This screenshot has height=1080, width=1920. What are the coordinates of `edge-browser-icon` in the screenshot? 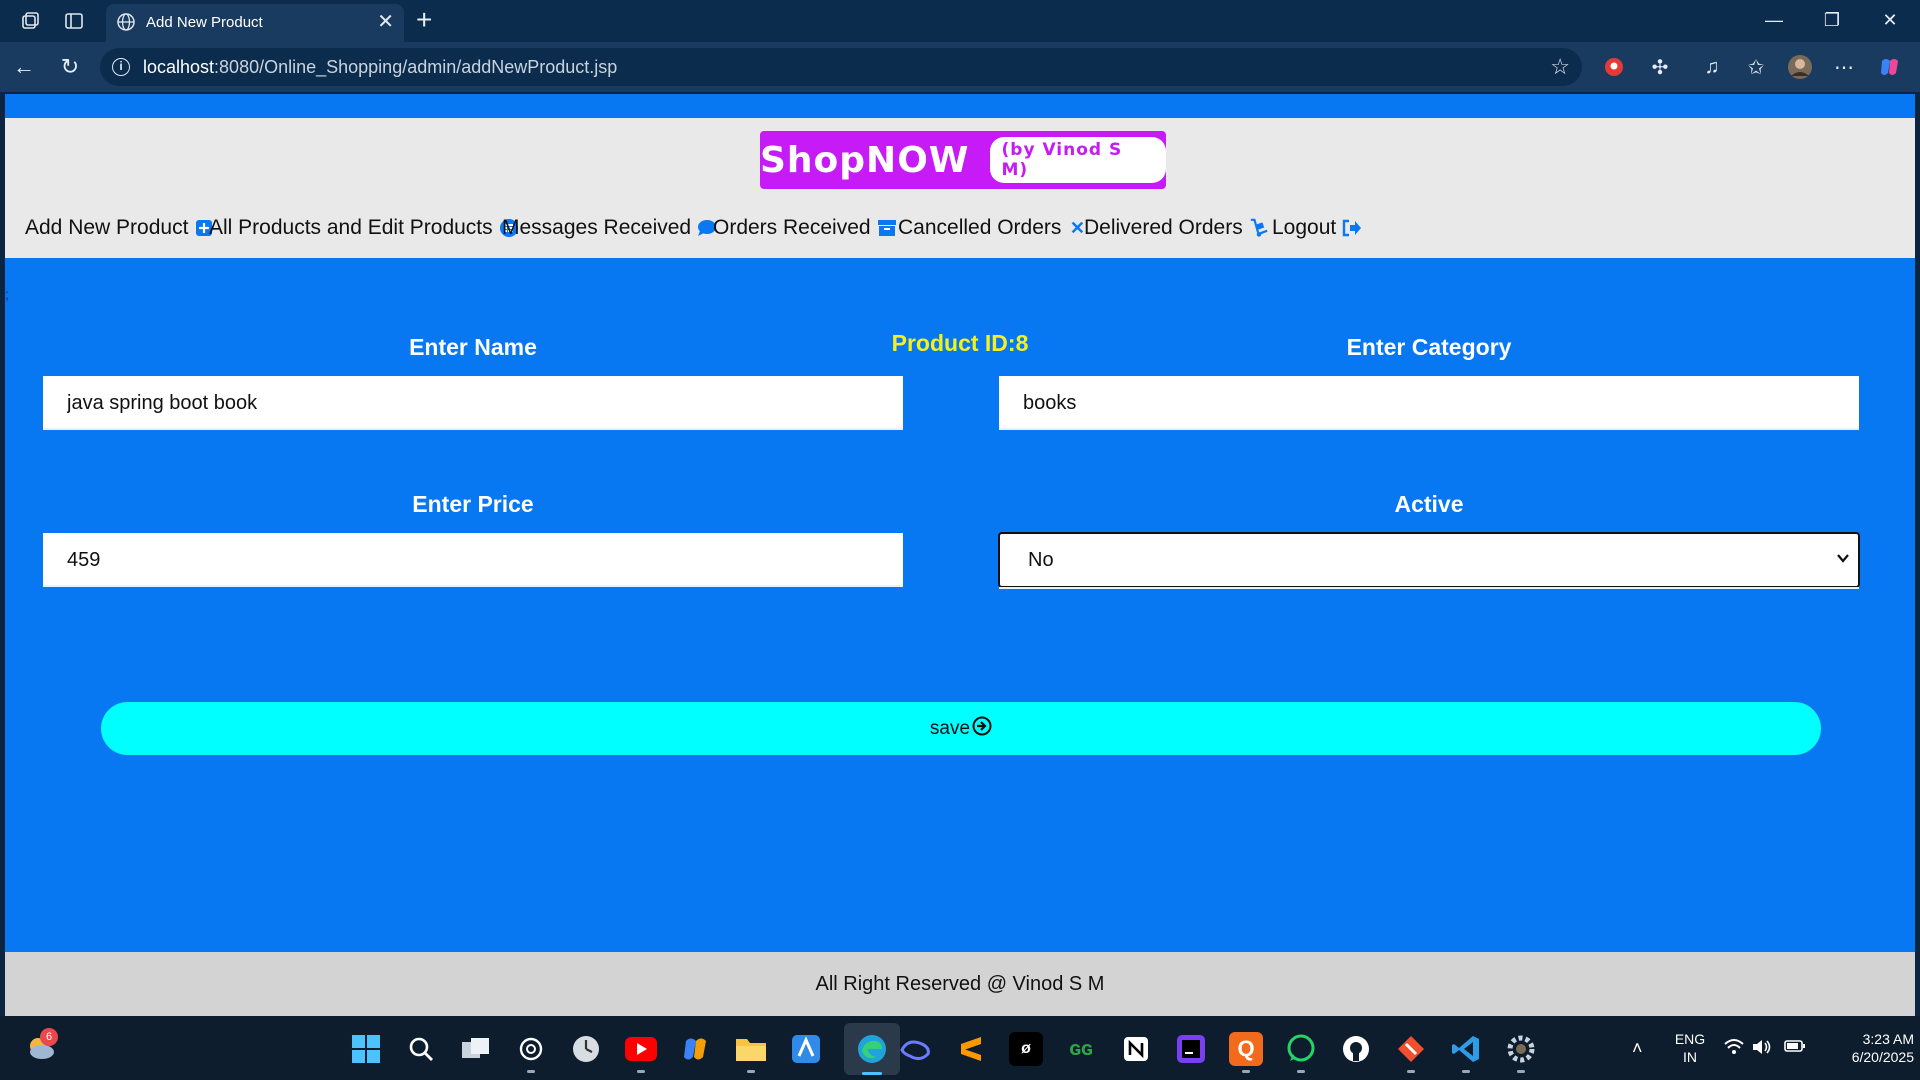 It's located at (872, 1049).